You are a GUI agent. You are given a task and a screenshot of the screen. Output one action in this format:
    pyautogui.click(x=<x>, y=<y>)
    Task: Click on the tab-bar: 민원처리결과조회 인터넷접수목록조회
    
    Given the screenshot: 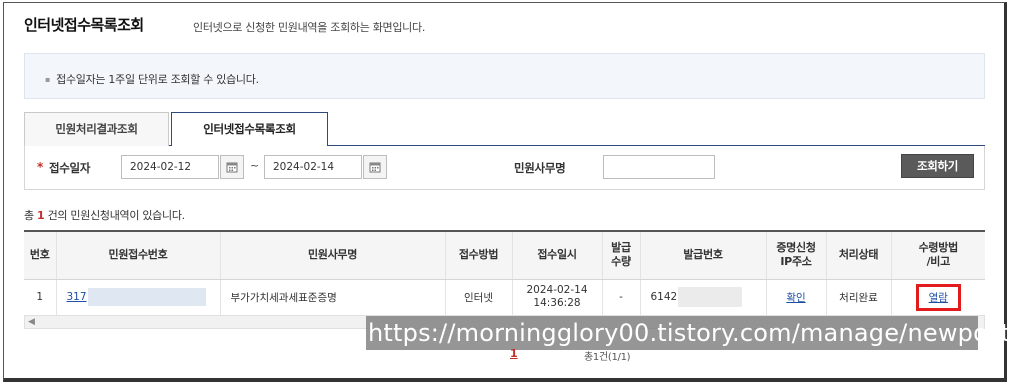 What is the action you would take?
    pyautogui.click(x=504, y=129)
    